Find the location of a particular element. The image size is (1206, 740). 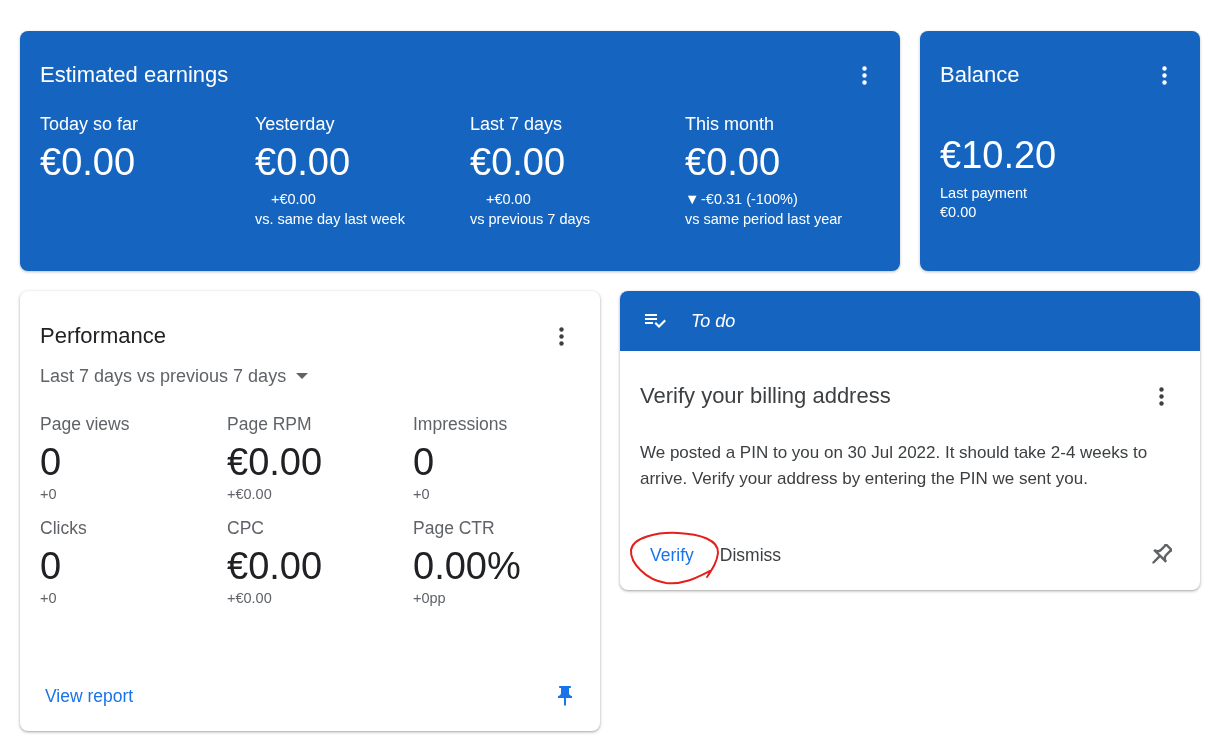

change-value: -€0.31 (-100%) is located at coordinates (749, 199).